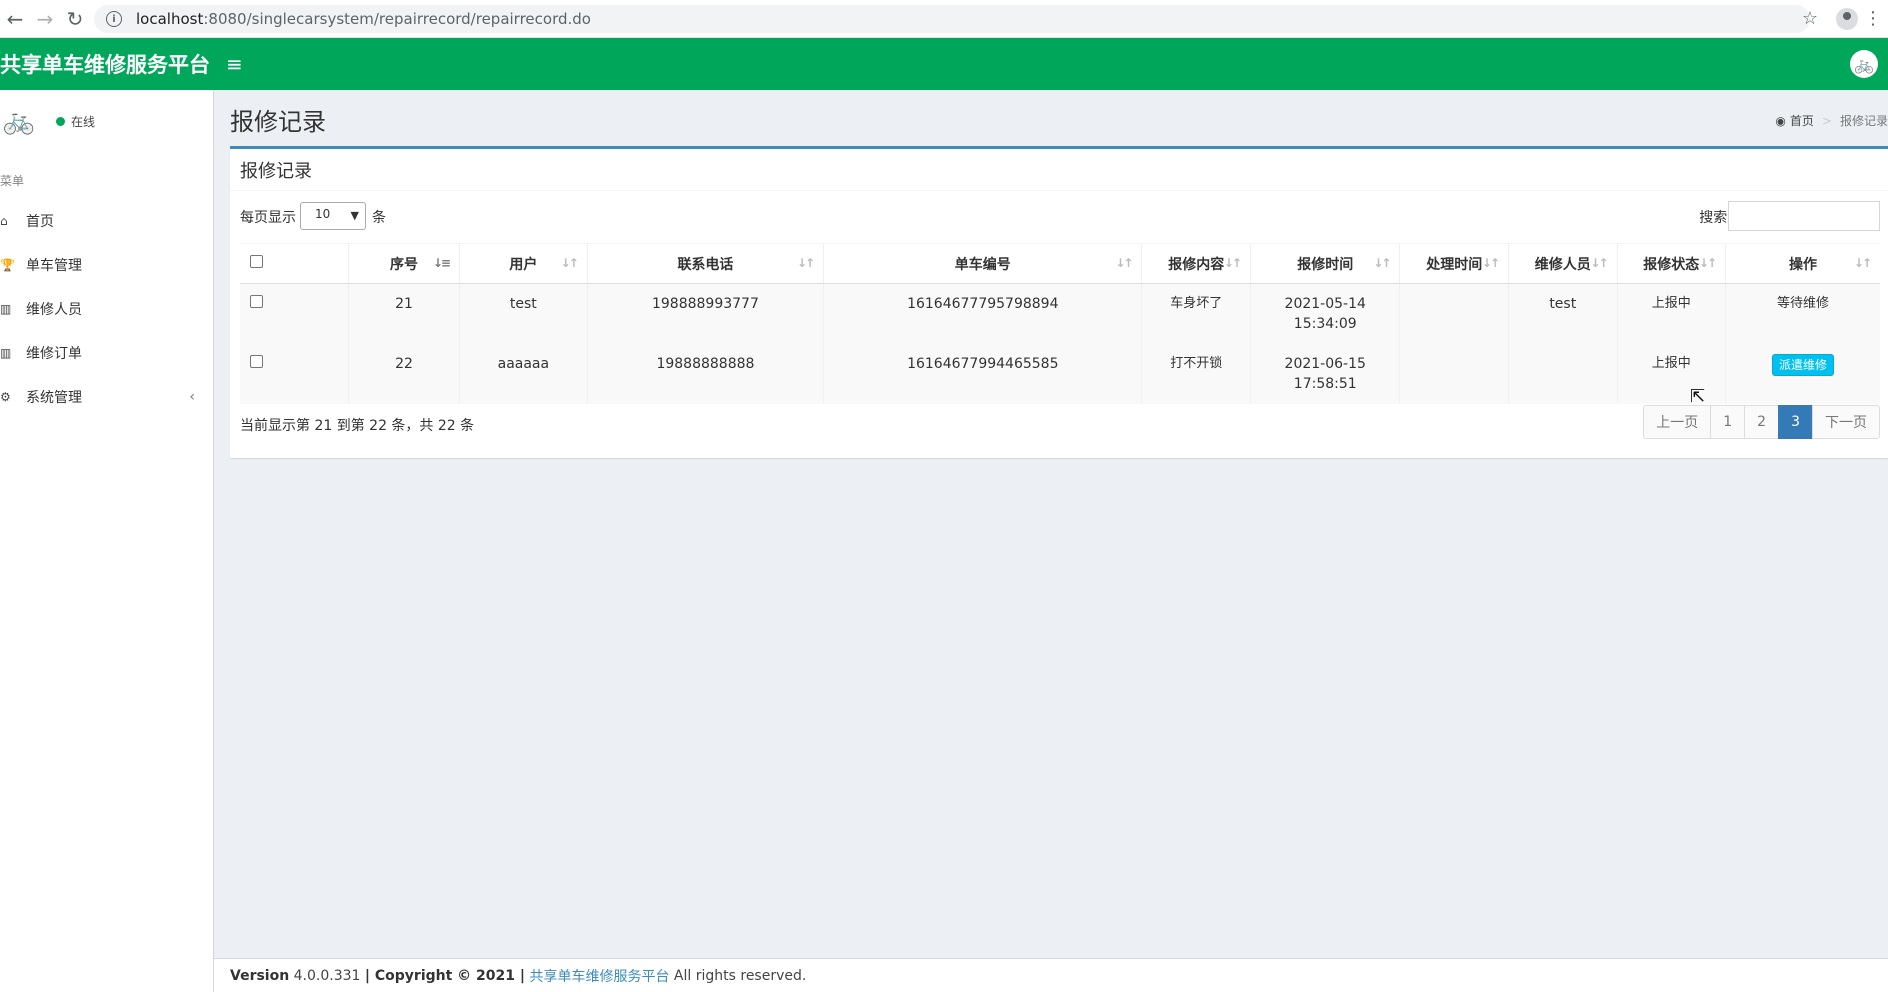  I want to click on cell-content: 车身坏了, so click(1196, 313).